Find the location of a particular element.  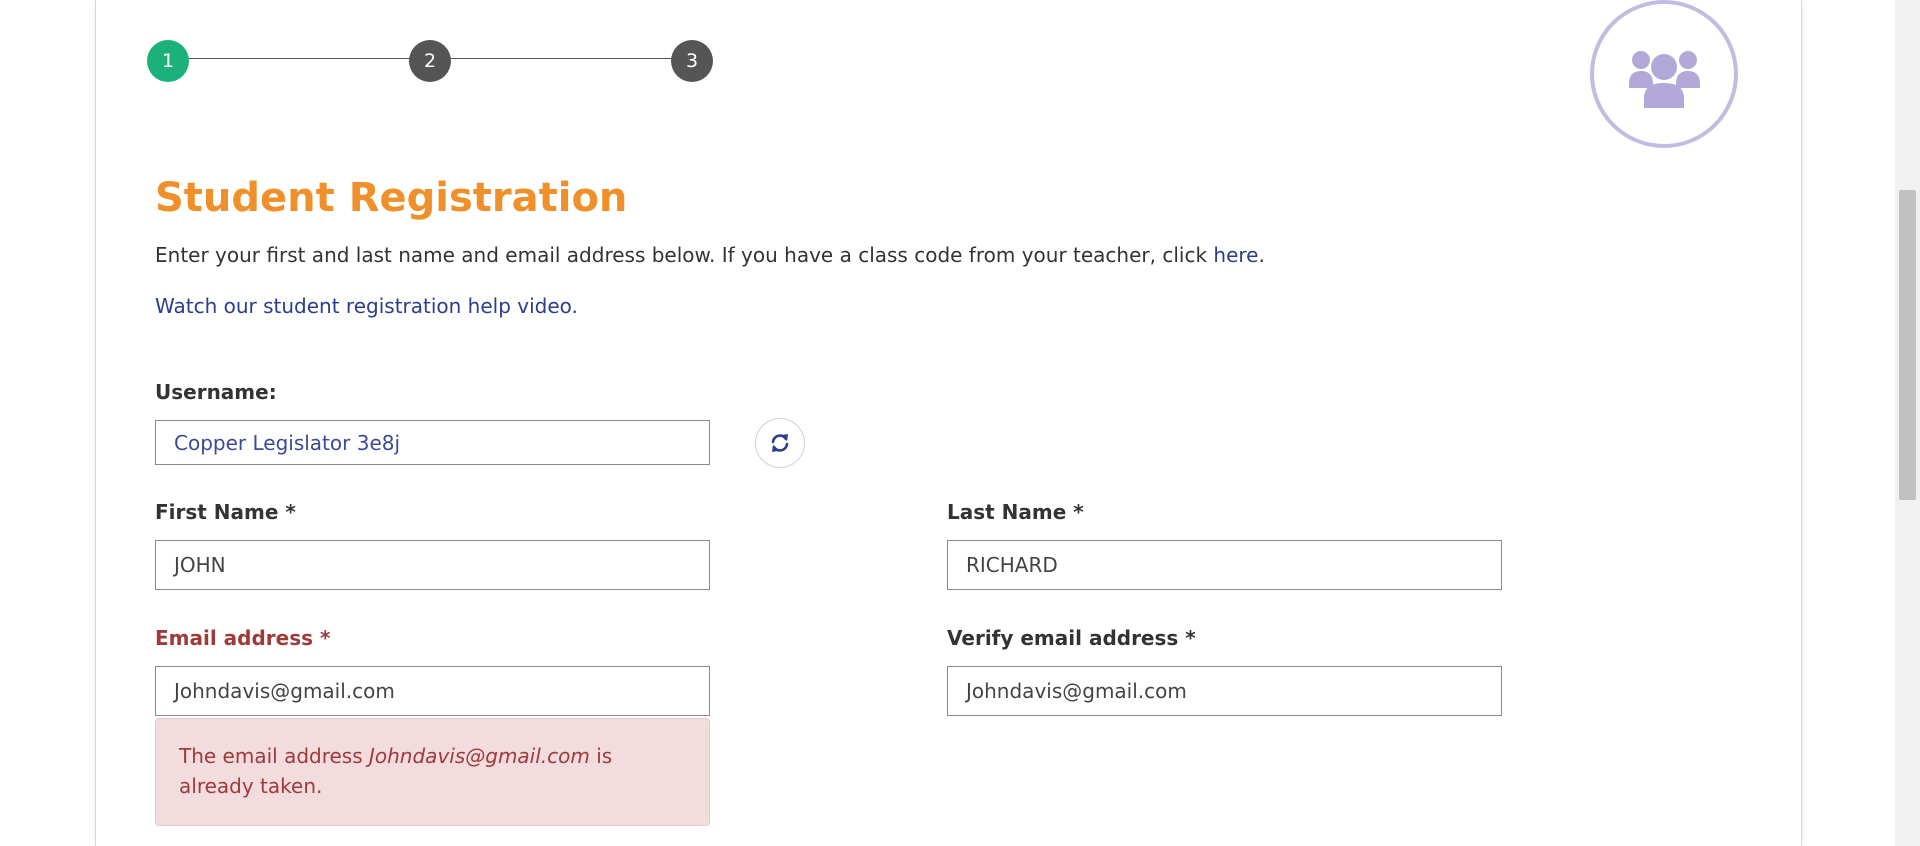

last-name-field: RICHARD is located at coordinates (1224, 565).